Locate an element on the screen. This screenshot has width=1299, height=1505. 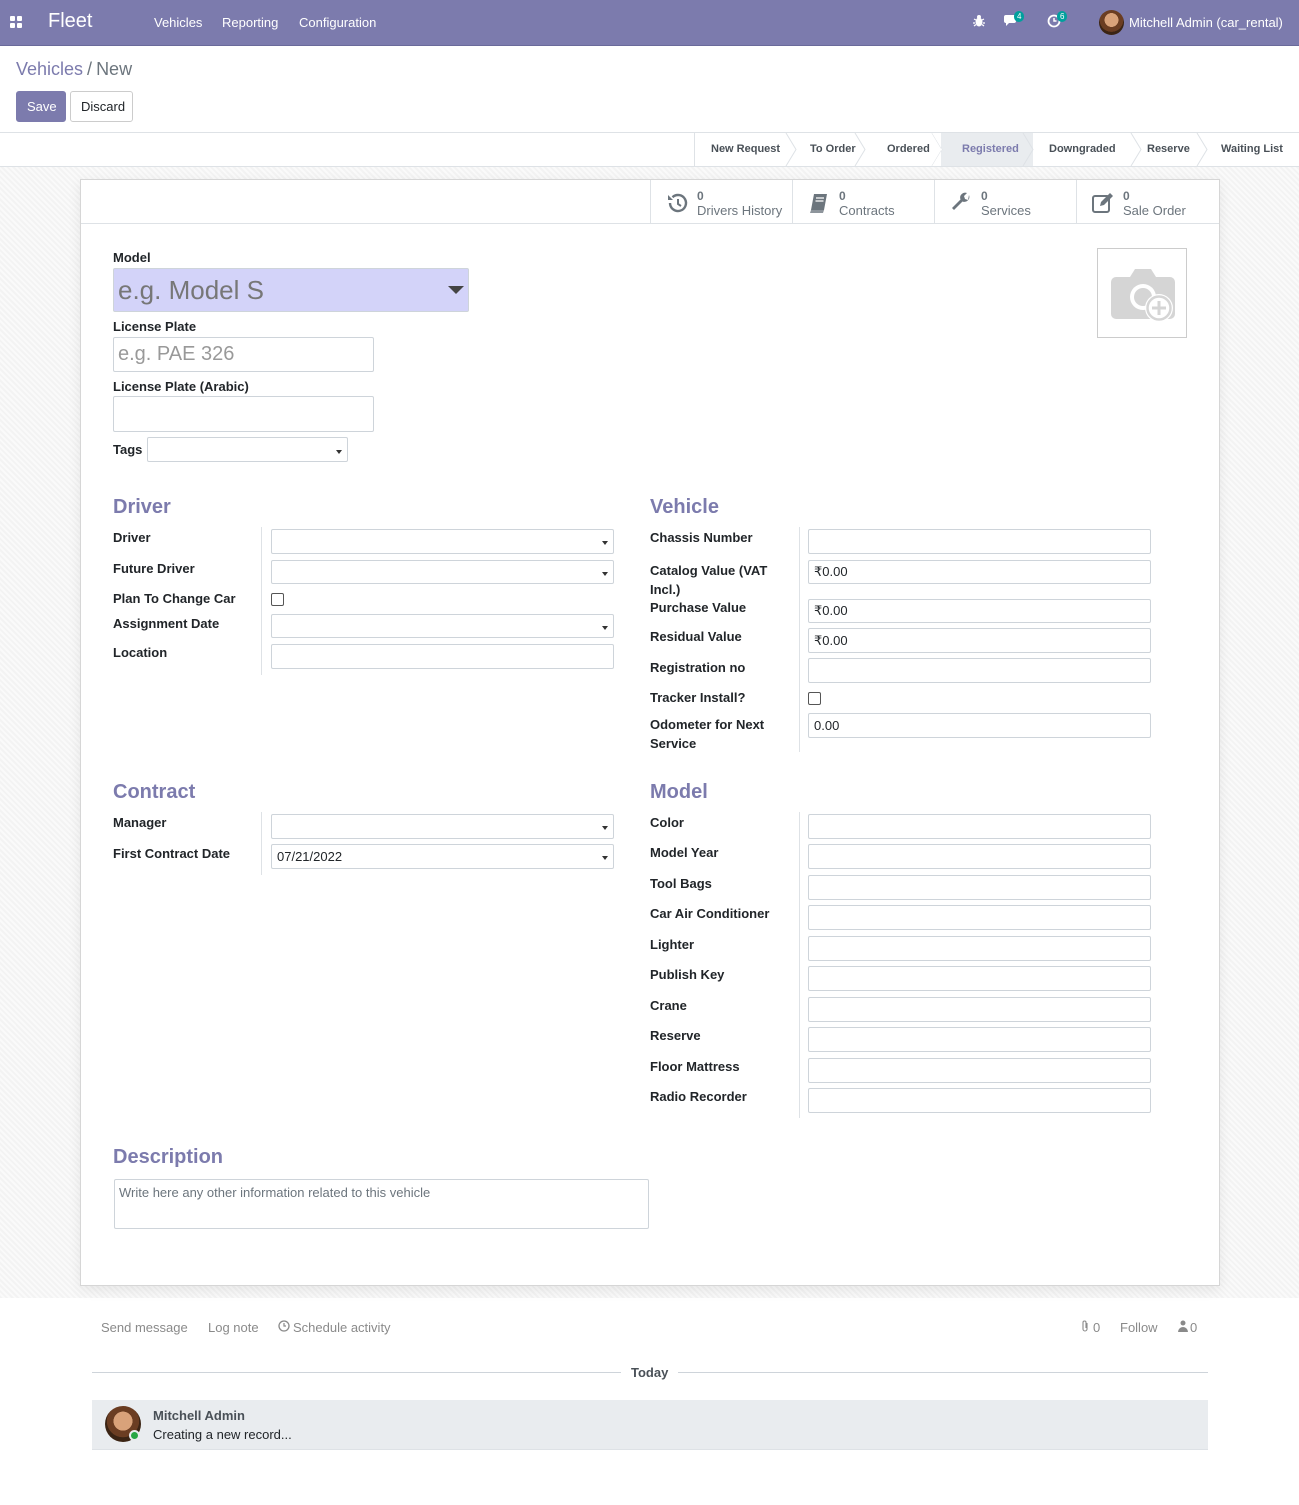
discard-button: Discard is located at coordinates (101, 106).